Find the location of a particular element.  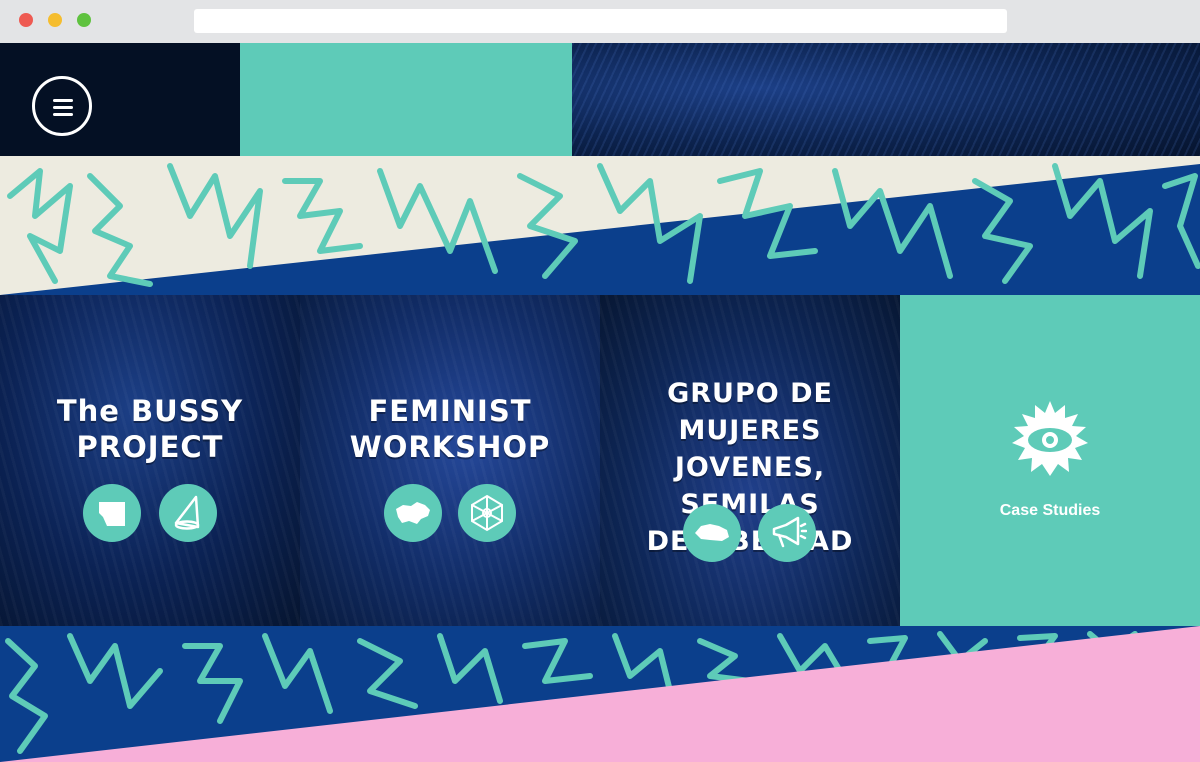

megaphone-icon is located at coordinates (787, 533).